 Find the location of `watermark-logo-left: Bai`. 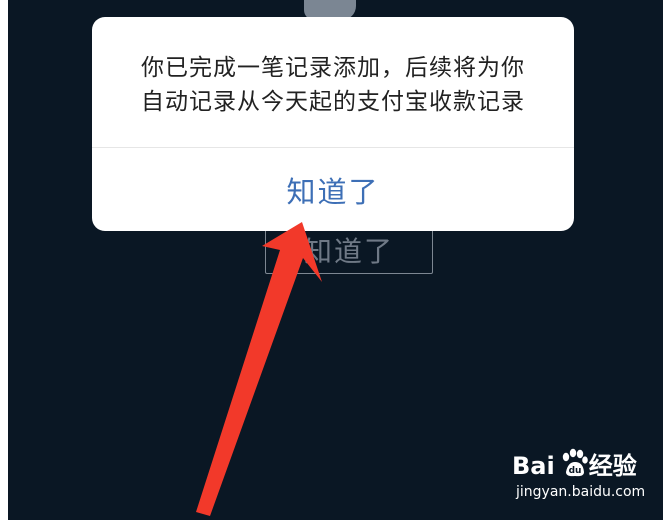

watermark-logo-left: Bai is located at coordinates (533, 466).